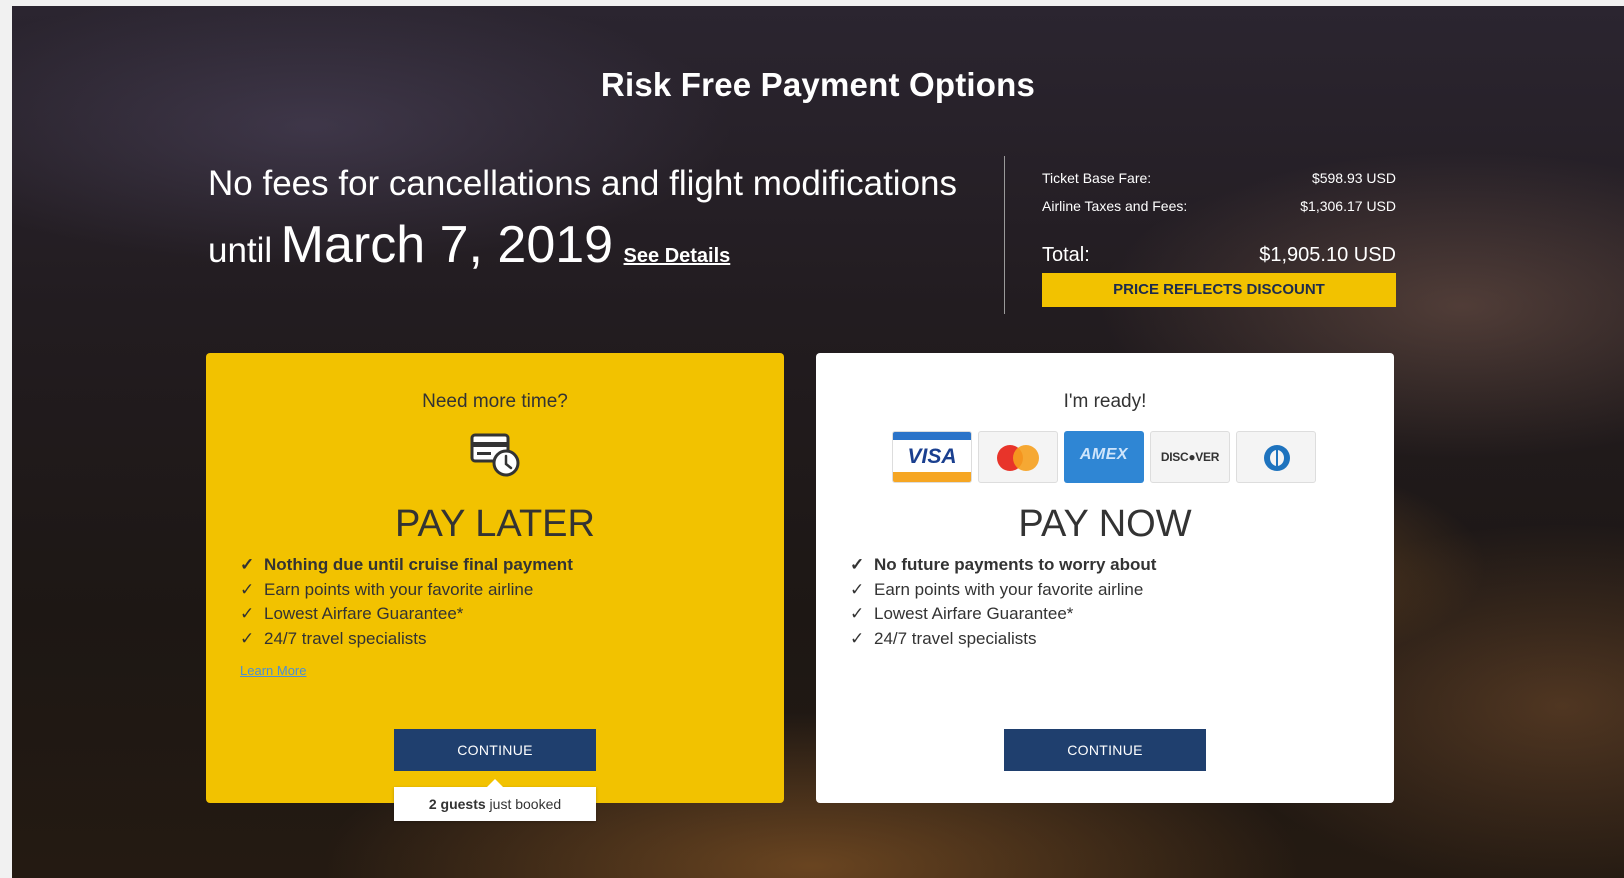  I want to click on discover-text: DISC●VER, so click(1190, 457).